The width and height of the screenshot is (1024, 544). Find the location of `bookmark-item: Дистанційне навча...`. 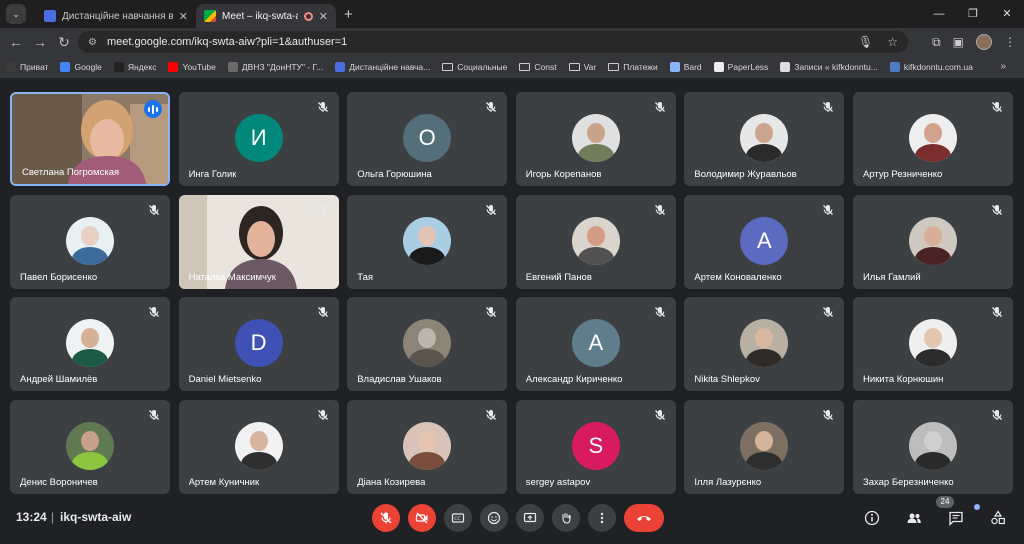

bookmark-item: Дистанційне навча... is located at coordinates (382, 67).